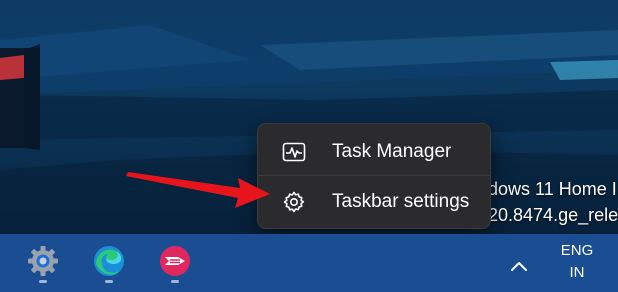  I want to click on taskbar-app-skitch, so click(175, 263).